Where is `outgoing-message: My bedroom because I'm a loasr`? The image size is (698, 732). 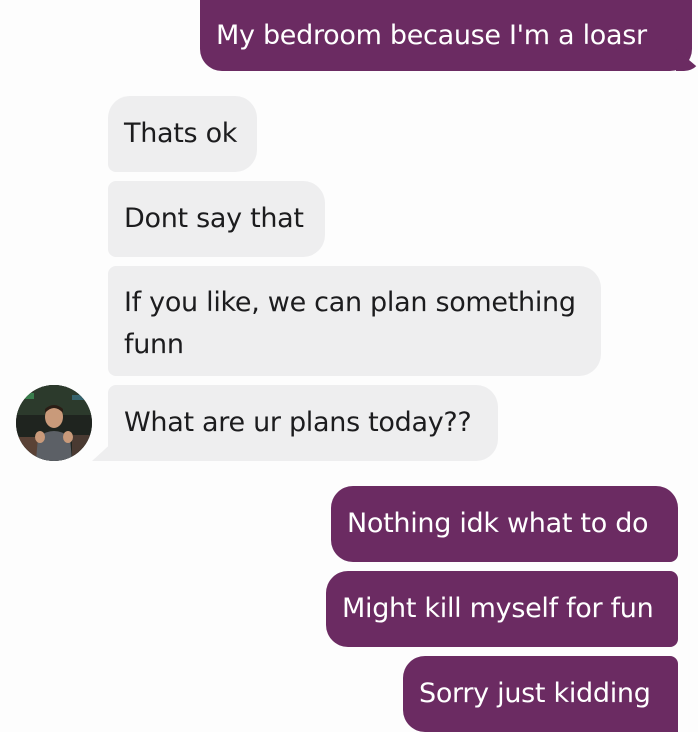
outgoing-message: My bedroom because I'm a loasr is located at coordinates (446, 35).